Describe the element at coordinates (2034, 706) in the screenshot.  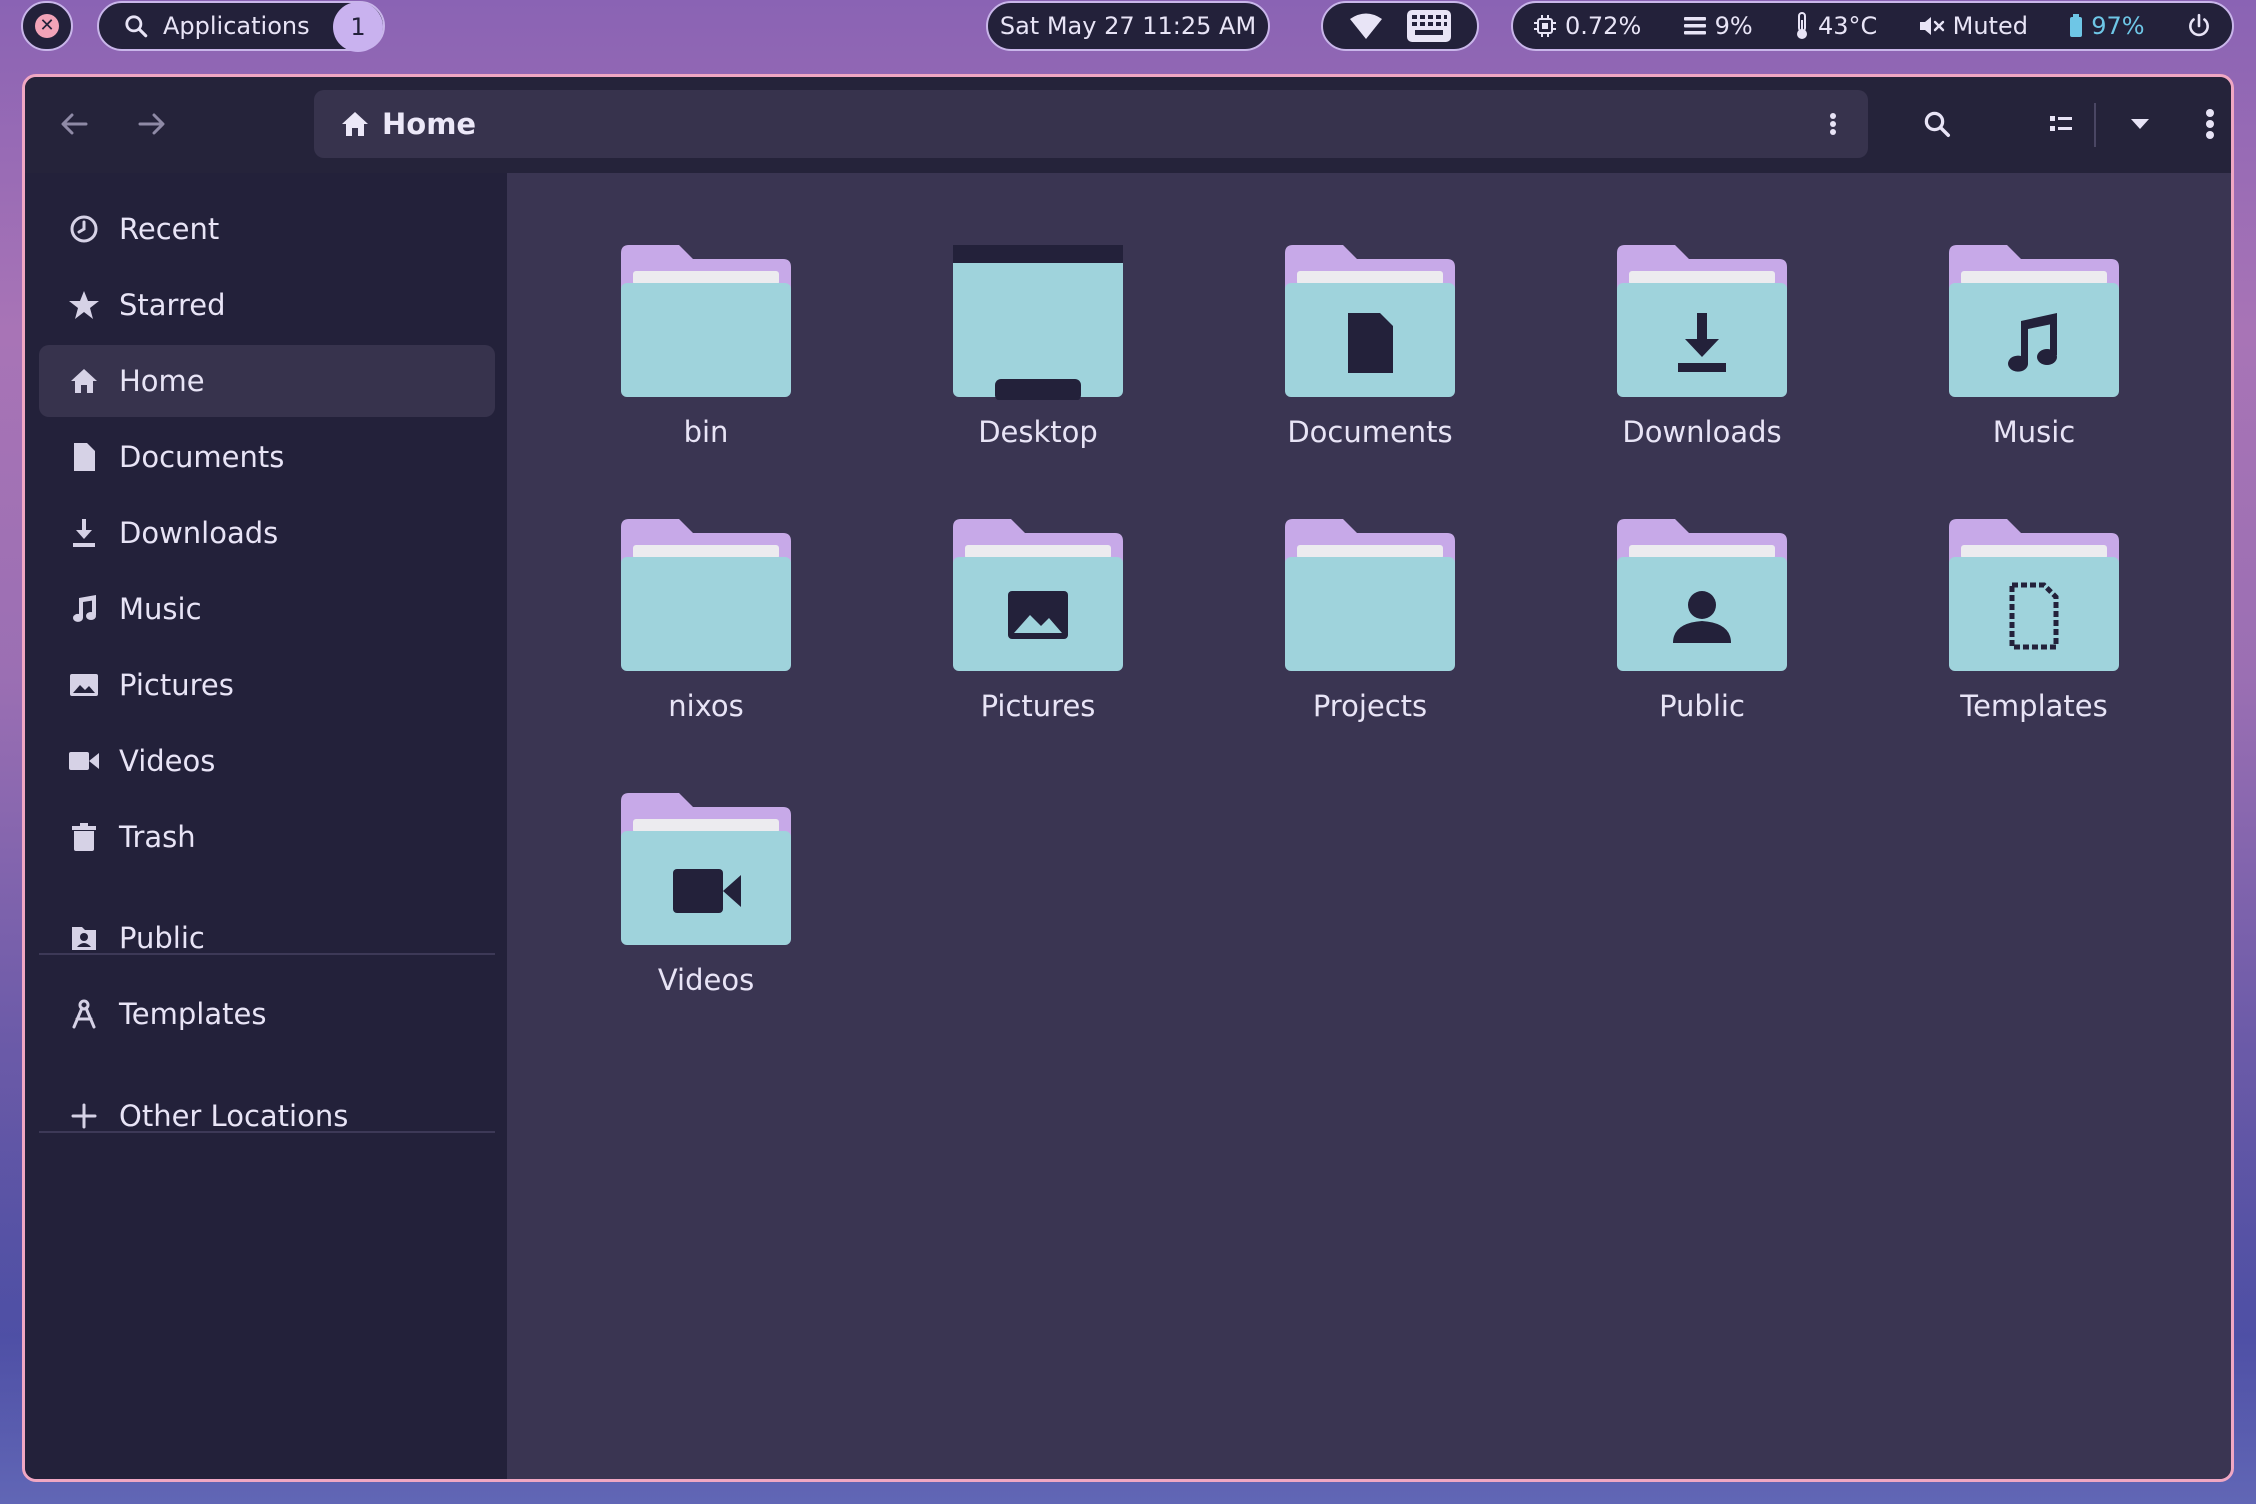
I see `file-name: Templates` at that location.